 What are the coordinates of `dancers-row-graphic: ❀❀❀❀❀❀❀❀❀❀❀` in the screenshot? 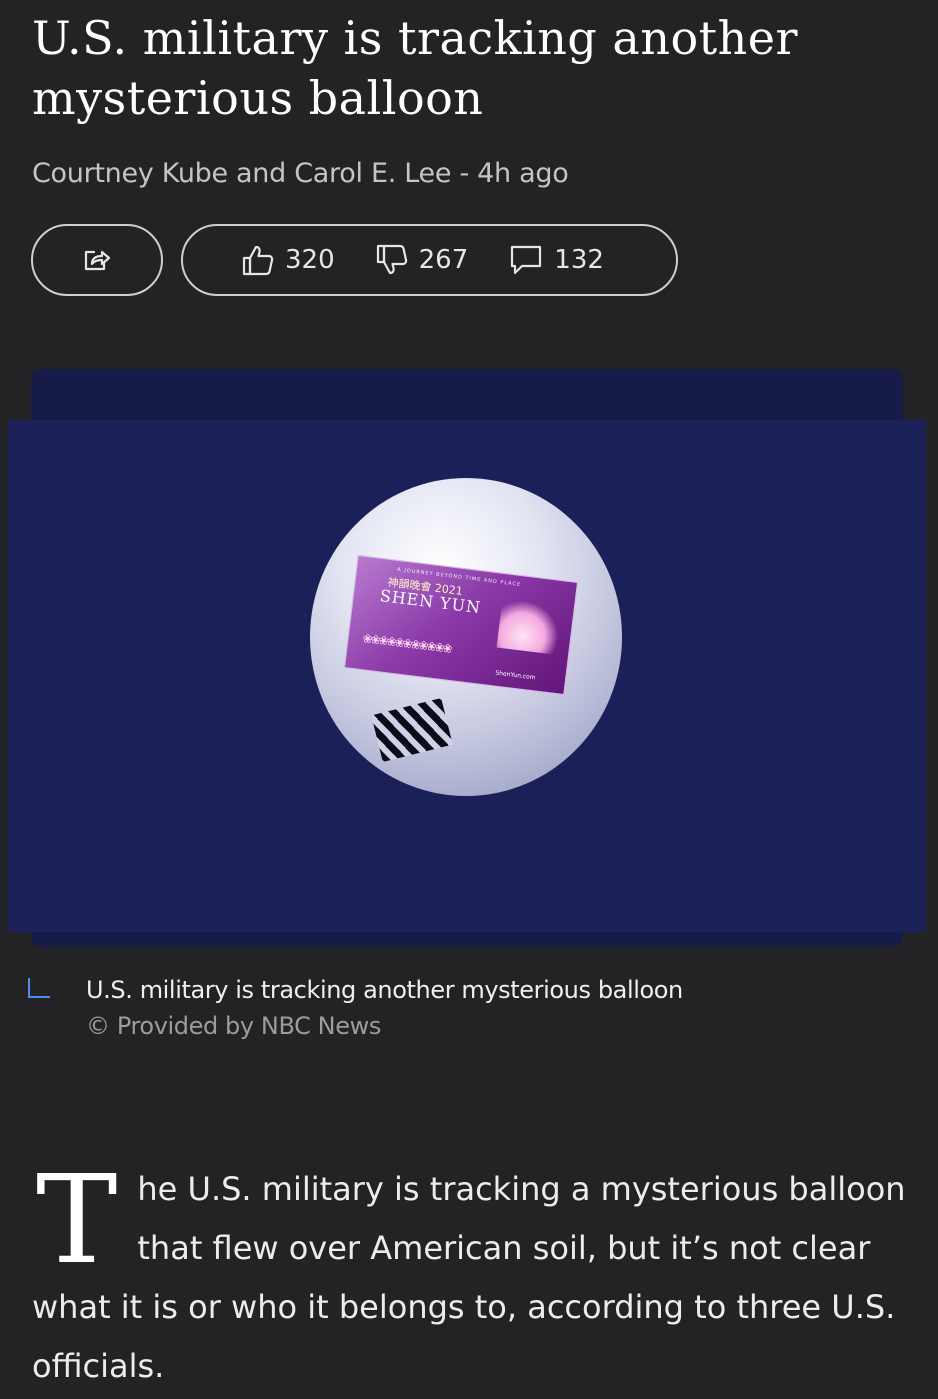 It's located at (406, 643).